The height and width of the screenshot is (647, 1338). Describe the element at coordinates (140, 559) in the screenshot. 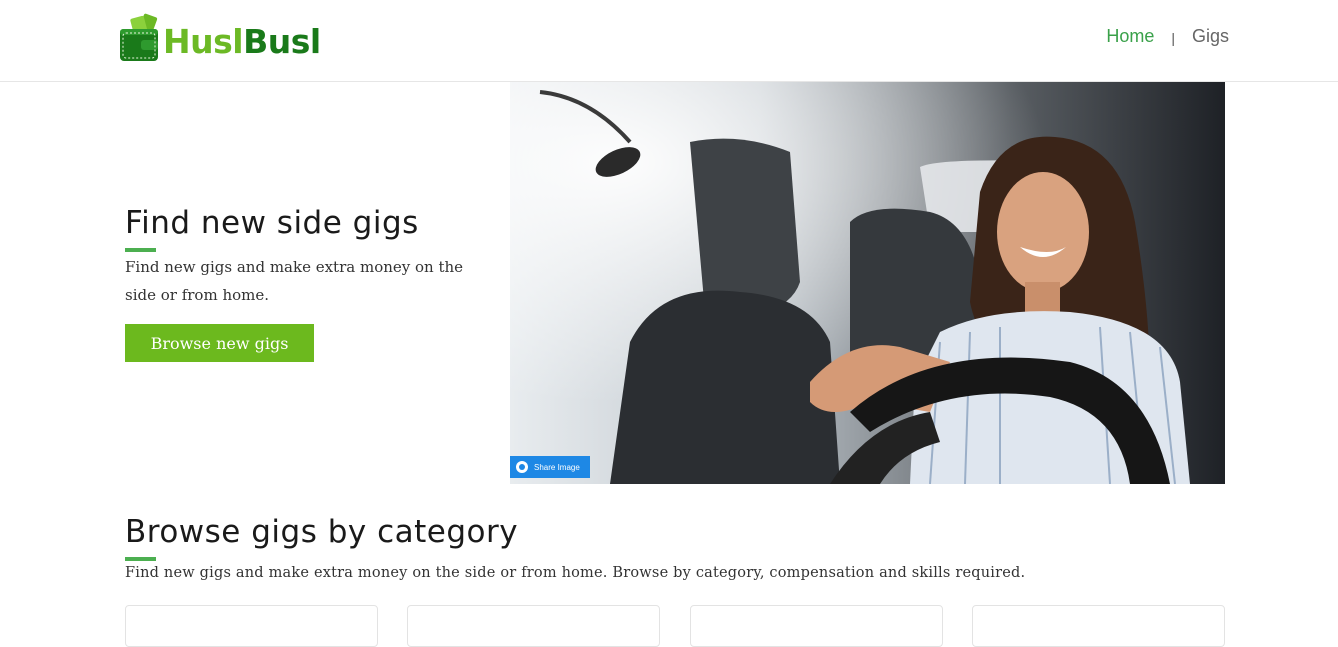

I see `category-title-underline` at that location.